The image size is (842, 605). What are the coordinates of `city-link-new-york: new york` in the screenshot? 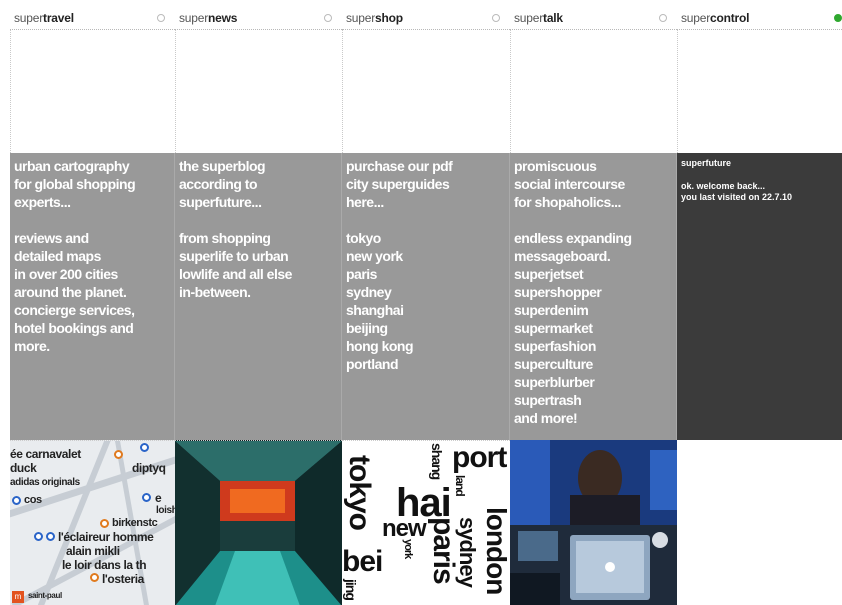 It's located at (426, 256).